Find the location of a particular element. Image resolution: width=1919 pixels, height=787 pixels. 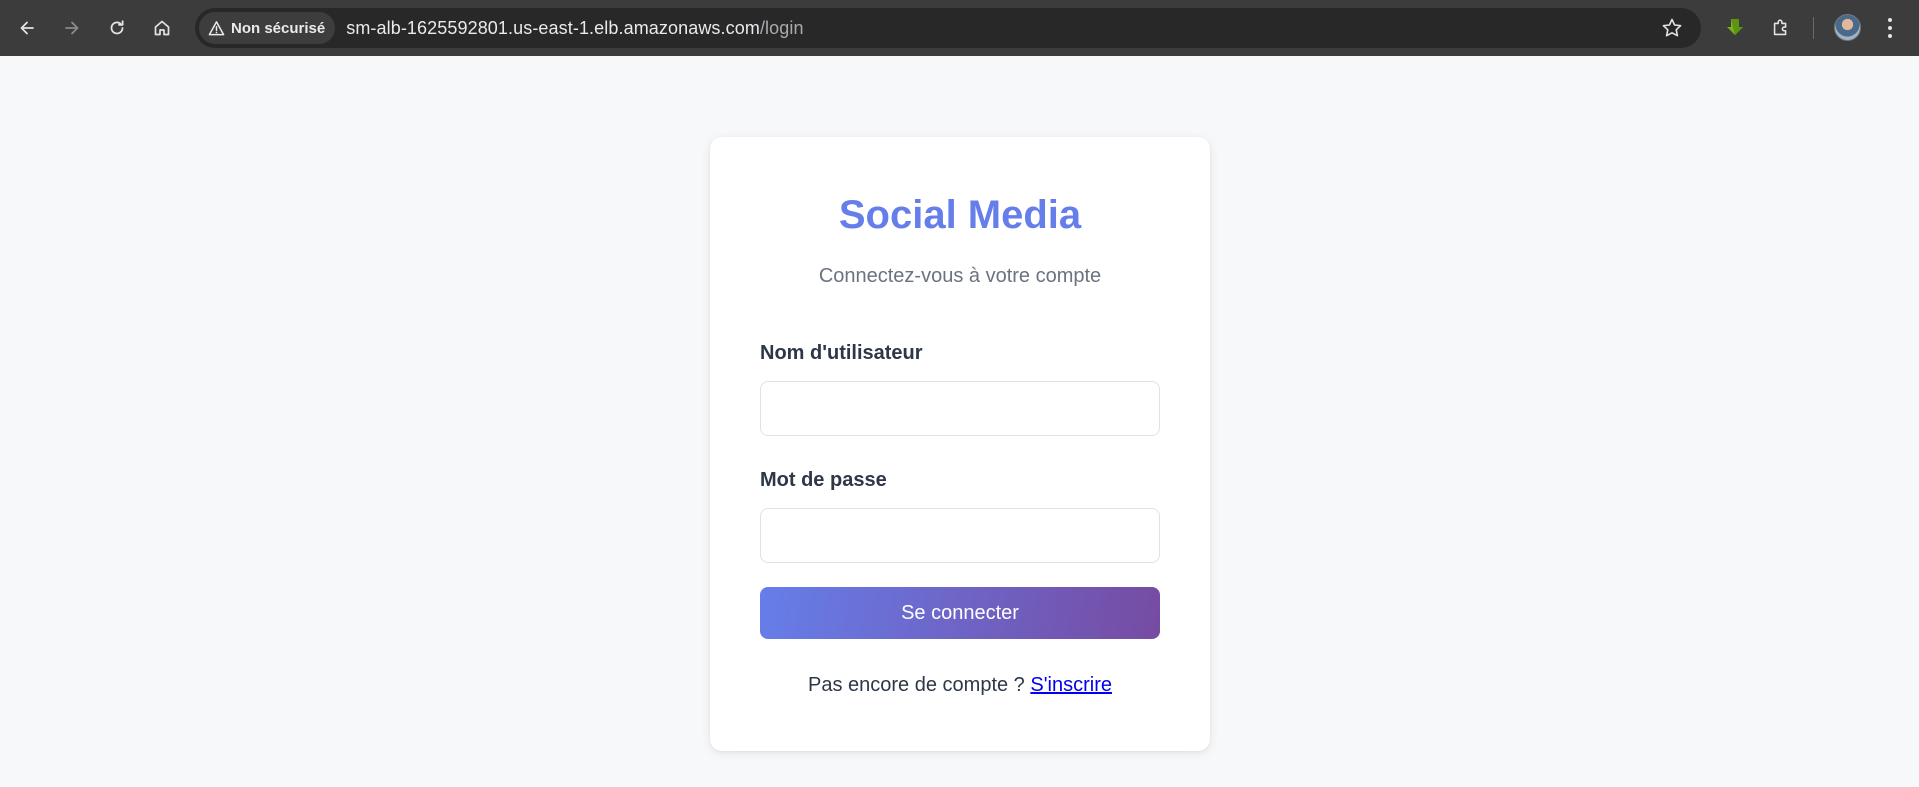

page-subtitle: Connectez-vous à votre compte is located at coordinates (960, 276).